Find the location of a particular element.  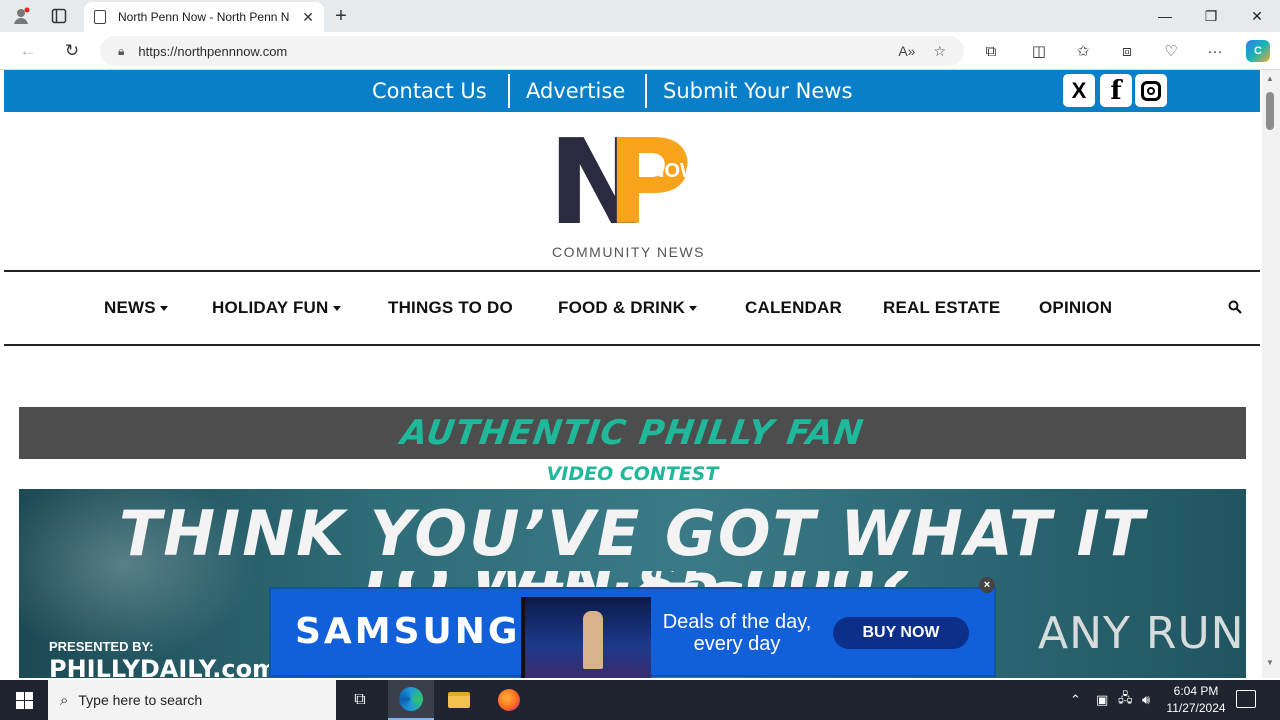

tab-title: North Penn Now - North Penn N is located at coordinates (204, 17).